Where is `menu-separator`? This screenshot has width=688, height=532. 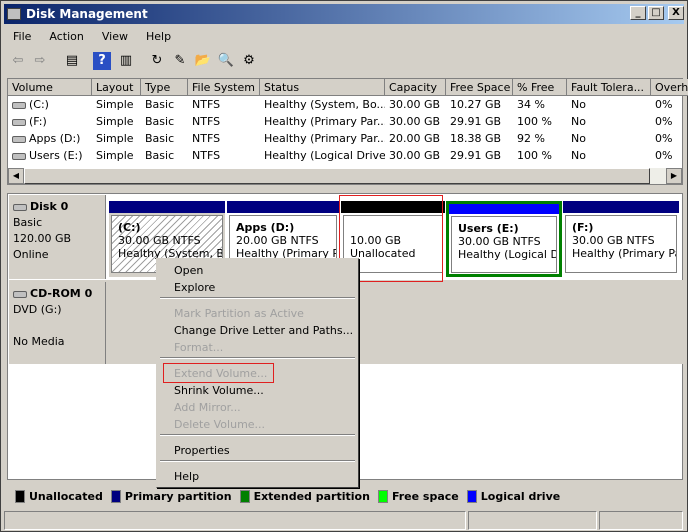 menu-separator is located at coordinates (257, 435).